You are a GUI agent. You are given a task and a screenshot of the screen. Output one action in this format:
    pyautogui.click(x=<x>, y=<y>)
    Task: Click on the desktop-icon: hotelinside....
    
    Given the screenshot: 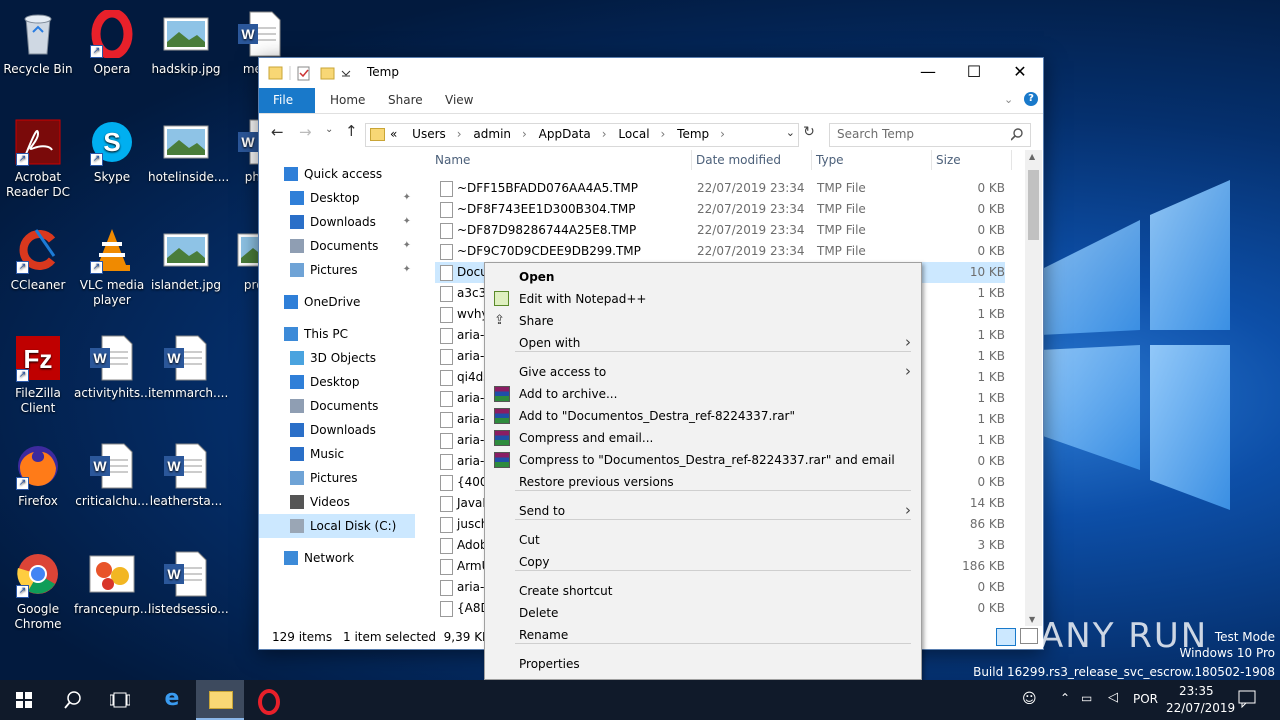 What is the action you would take?
    pyautogui.click(x=188, y=148)
    